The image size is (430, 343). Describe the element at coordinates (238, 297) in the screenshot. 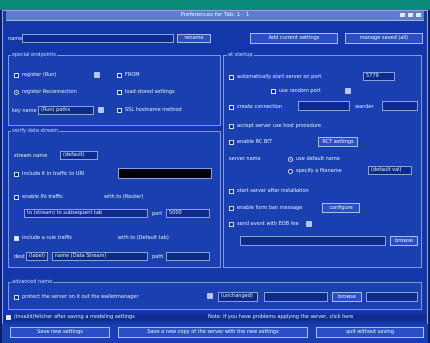

I see `protect-select: (unchanged)` at that location.